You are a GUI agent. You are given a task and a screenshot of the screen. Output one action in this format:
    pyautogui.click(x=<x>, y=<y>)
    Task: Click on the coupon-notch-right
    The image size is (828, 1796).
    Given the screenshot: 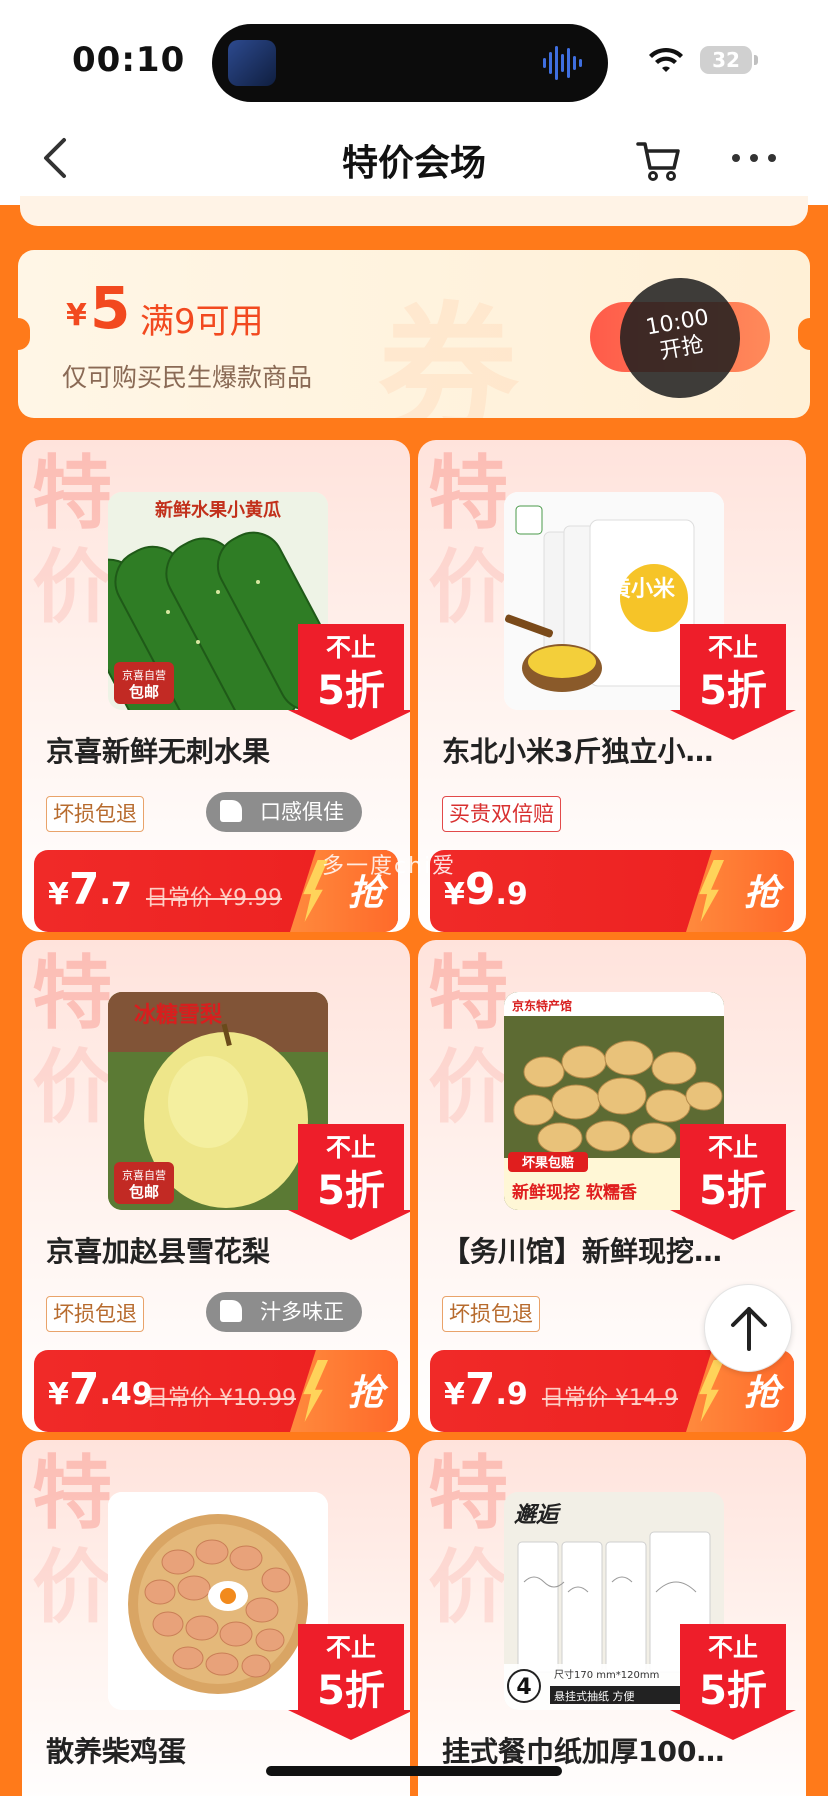 What is the action you would take?
    pyautogui.click(x=804, y=334)
    